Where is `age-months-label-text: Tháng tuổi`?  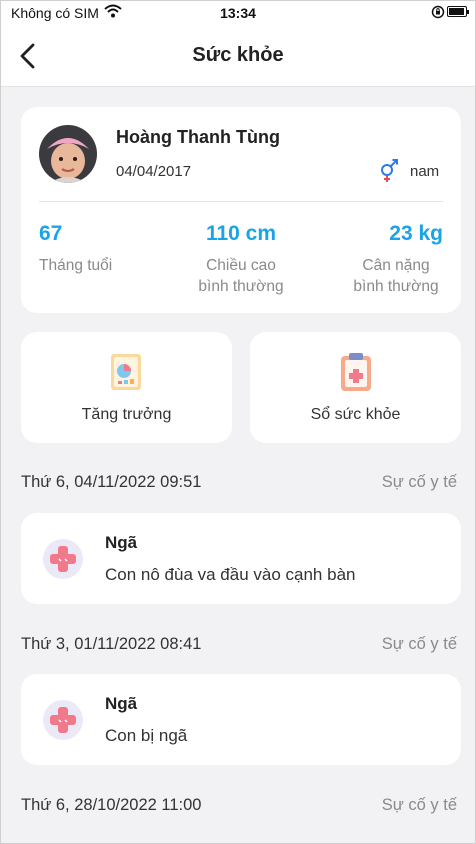
age-months-label-text: Tháng tuổi is located at coordinates (76, 265).